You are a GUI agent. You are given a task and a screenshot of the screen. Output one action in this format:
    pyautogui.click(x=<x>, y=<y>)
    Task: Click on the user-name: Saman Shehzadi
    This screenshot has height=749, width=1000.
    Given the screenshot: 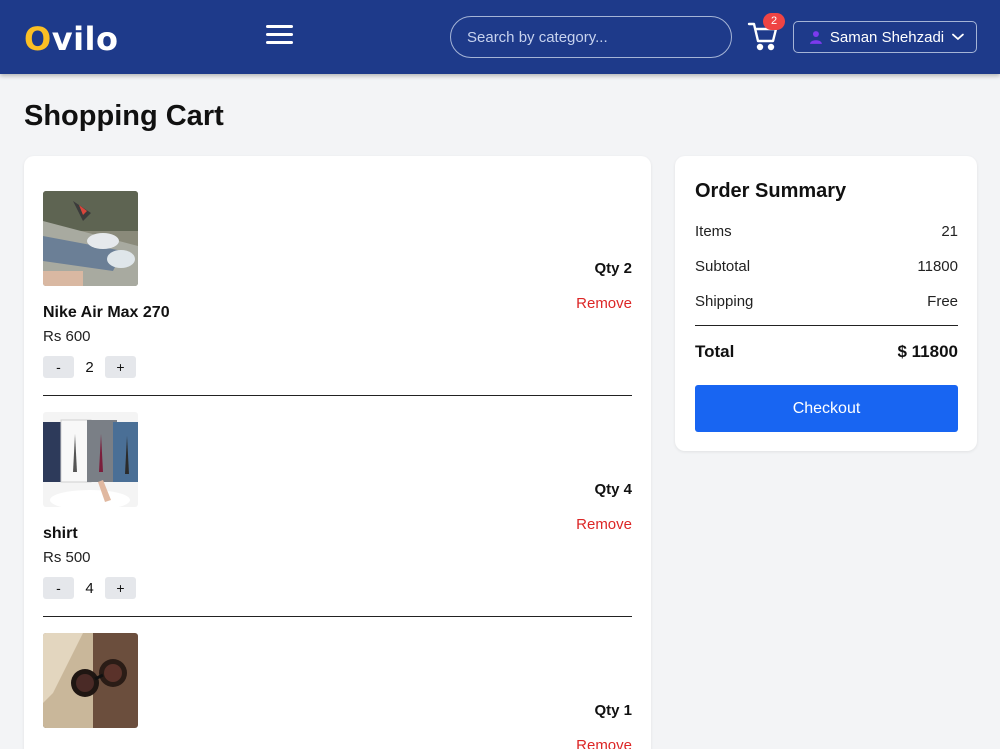 What is the action you would take?
    pyautogui.click(x=887, y=37)
    